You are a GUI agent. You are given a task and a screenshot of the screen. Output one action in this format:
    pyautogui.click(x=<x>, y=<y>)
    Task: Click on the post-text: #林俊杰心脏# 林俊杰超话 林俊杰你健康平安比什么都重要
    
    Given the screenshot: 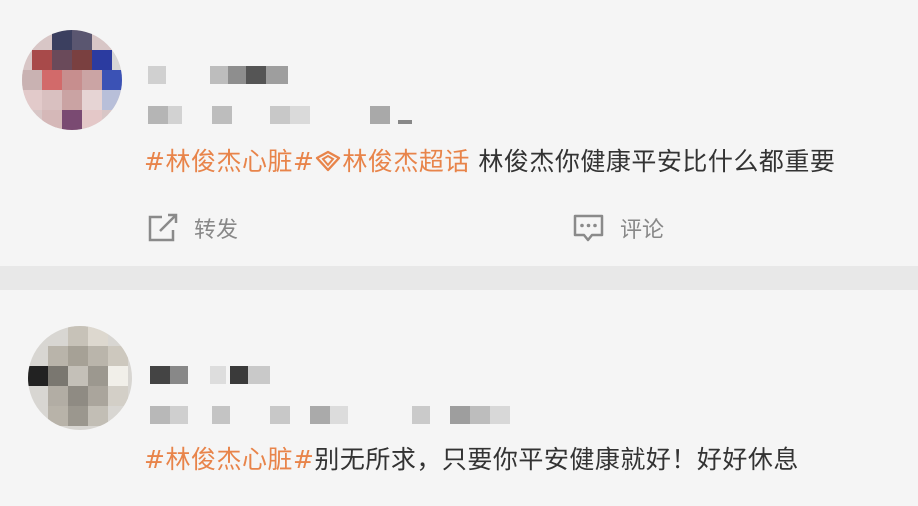 What is the action you would take?
    pyautogui.click(x=489, y=160)
    